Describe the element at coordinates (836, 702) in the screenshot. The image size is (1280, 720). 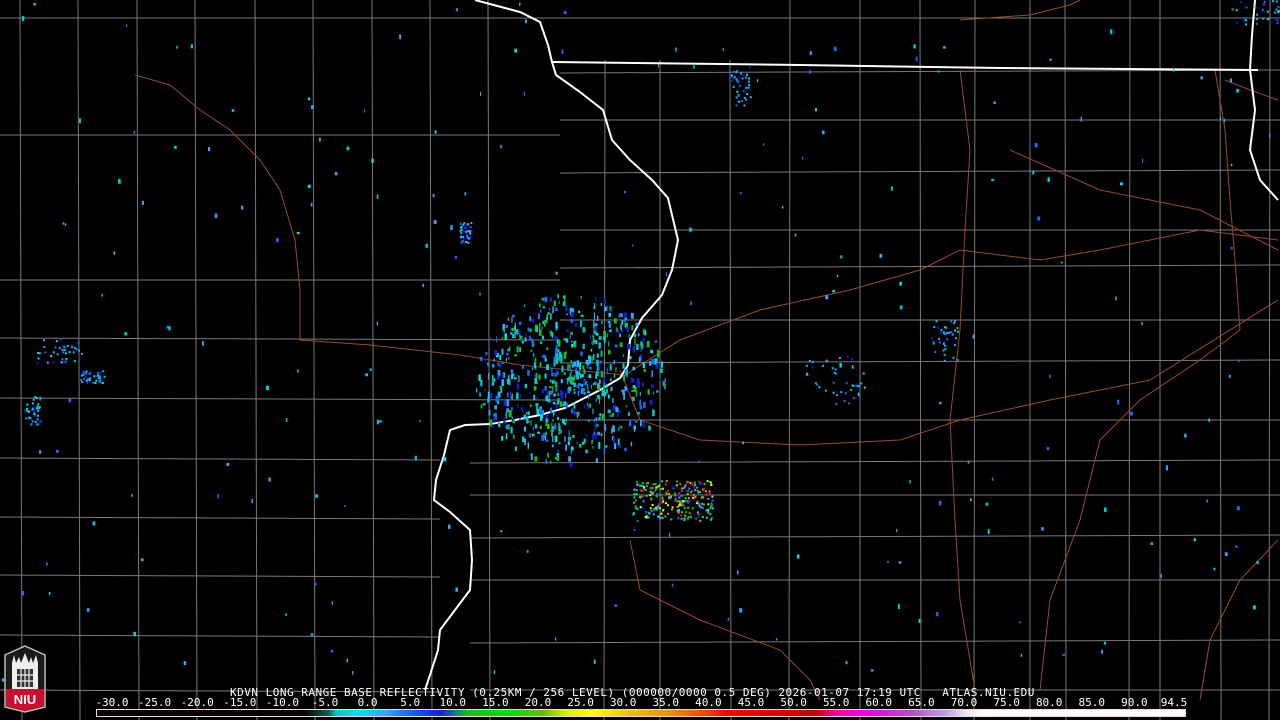
I see `legend-label: 55.0` at that location.